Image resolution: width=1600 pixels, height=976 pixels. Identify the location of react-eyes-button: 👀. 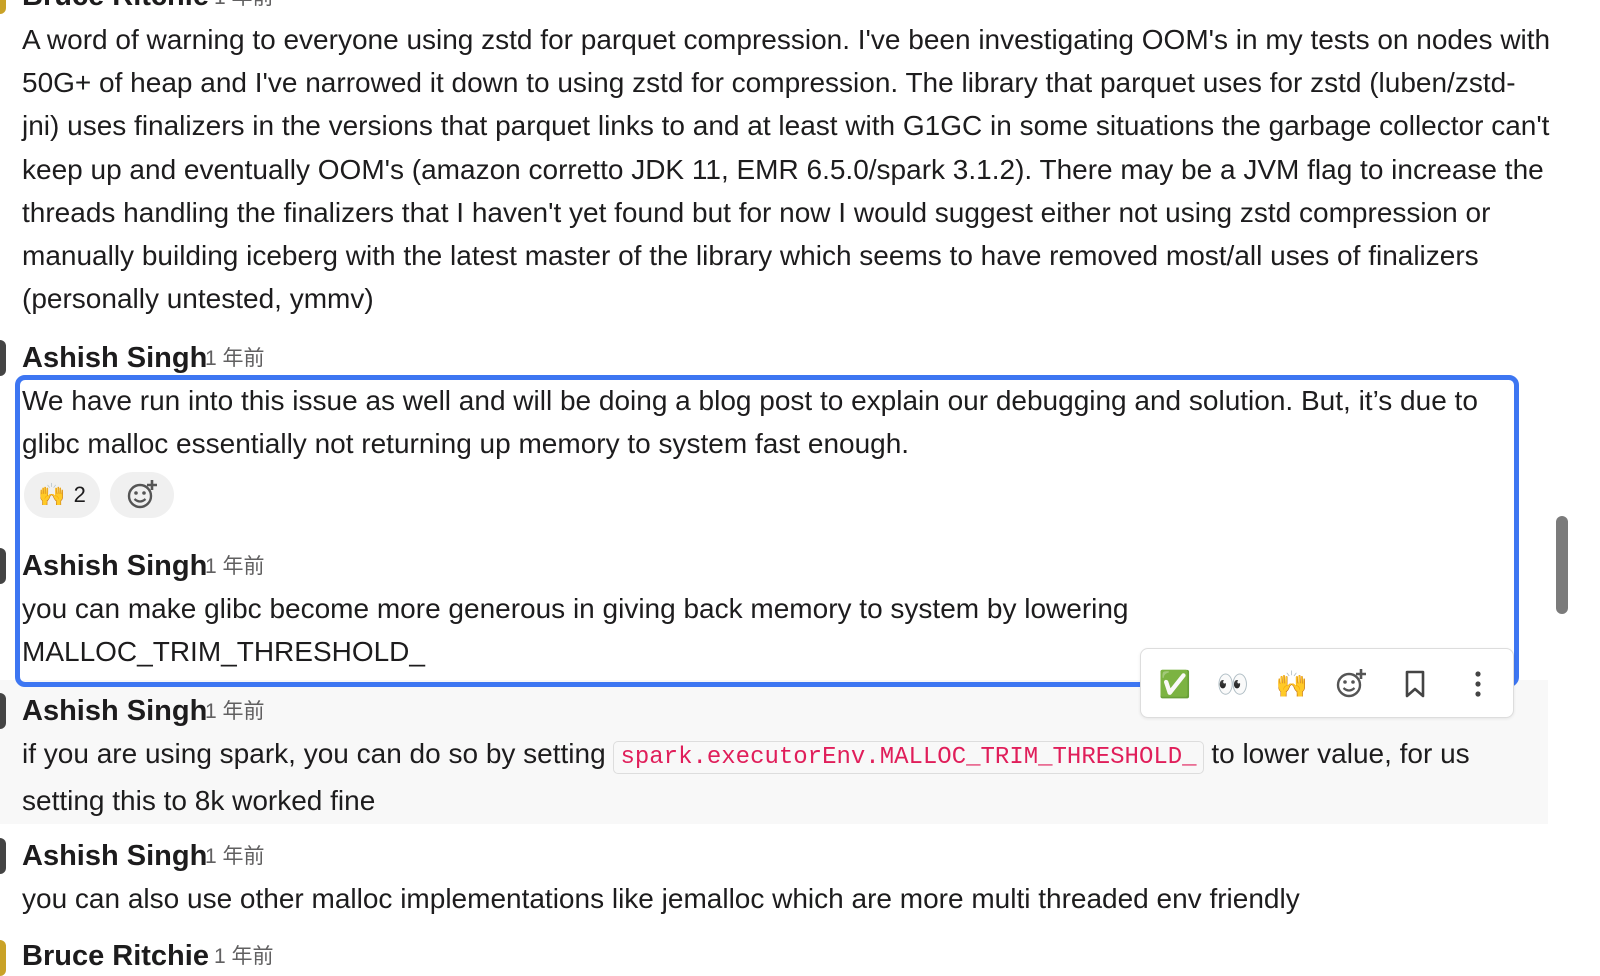
(1233, 684).